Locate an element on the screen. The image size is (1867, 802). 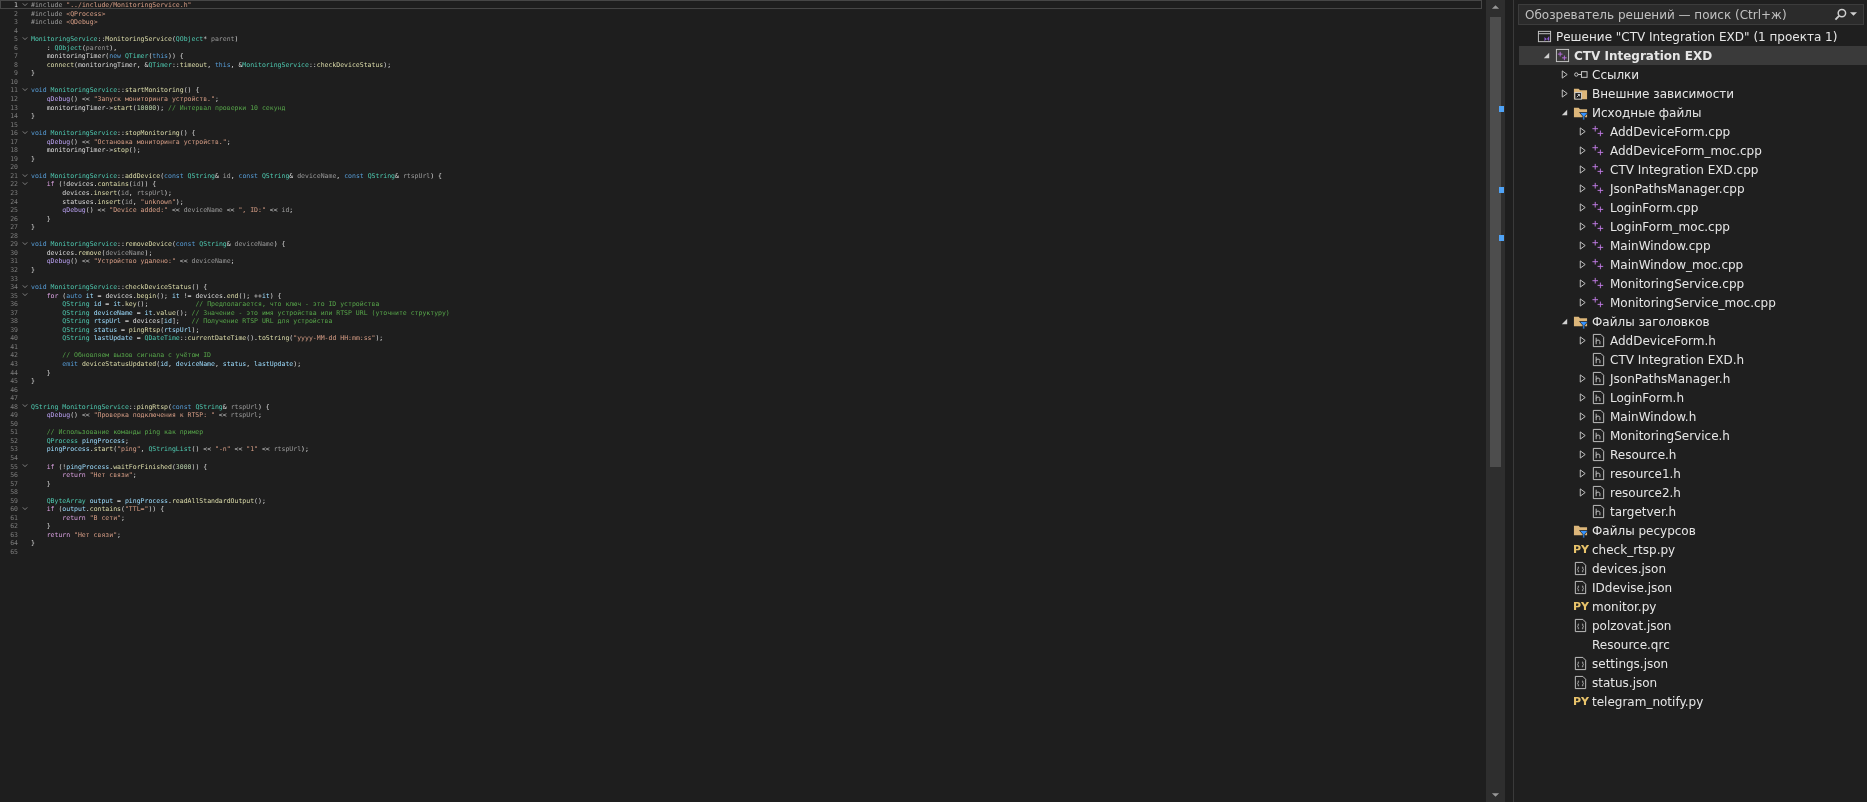
tree-item: PY telegram_notify.py is located at coordinates (1693, 701).